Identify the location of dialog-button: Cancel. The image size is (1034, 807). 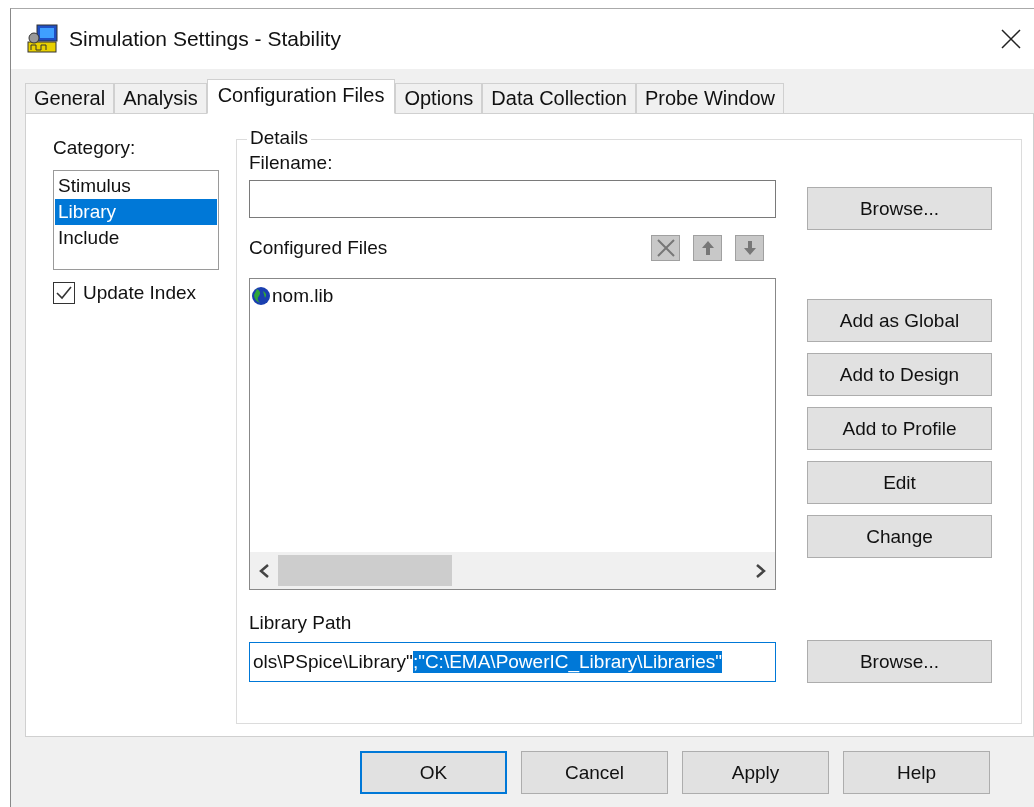
(594, 772).